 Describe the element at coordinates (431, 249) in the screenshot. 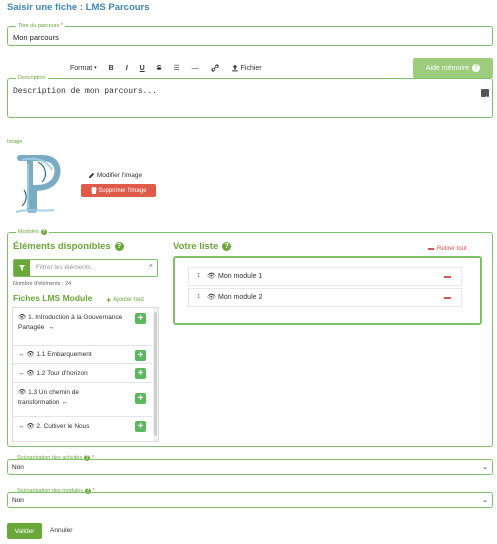

I see `minus-icon` at that location.